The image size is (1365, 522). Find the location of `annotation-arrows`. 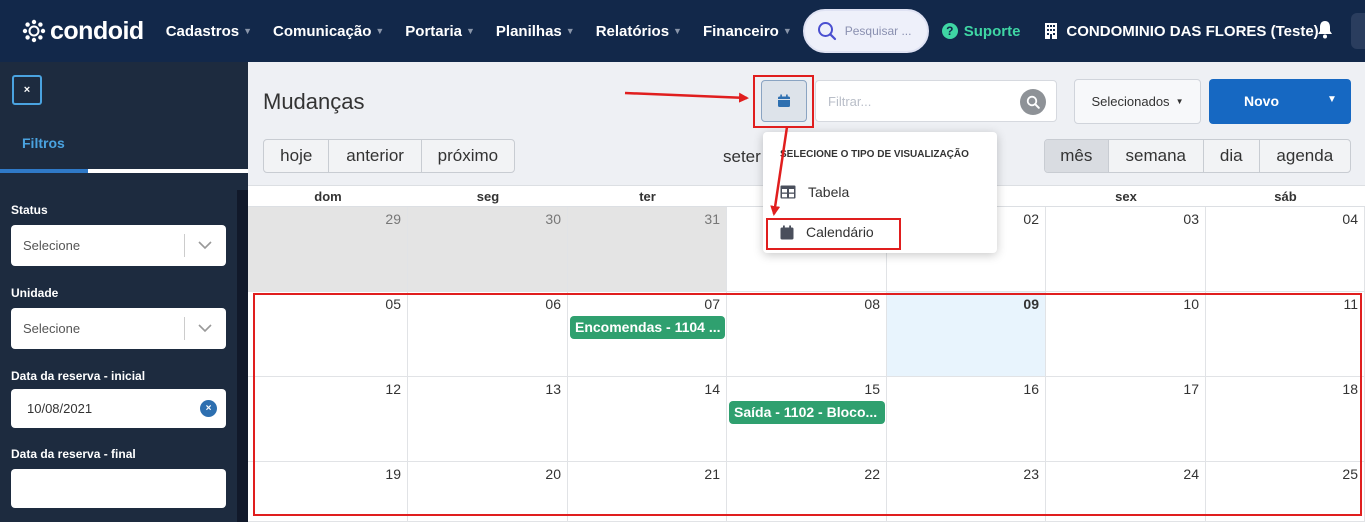

annotation-arrows is located at coordinates (706, 153).